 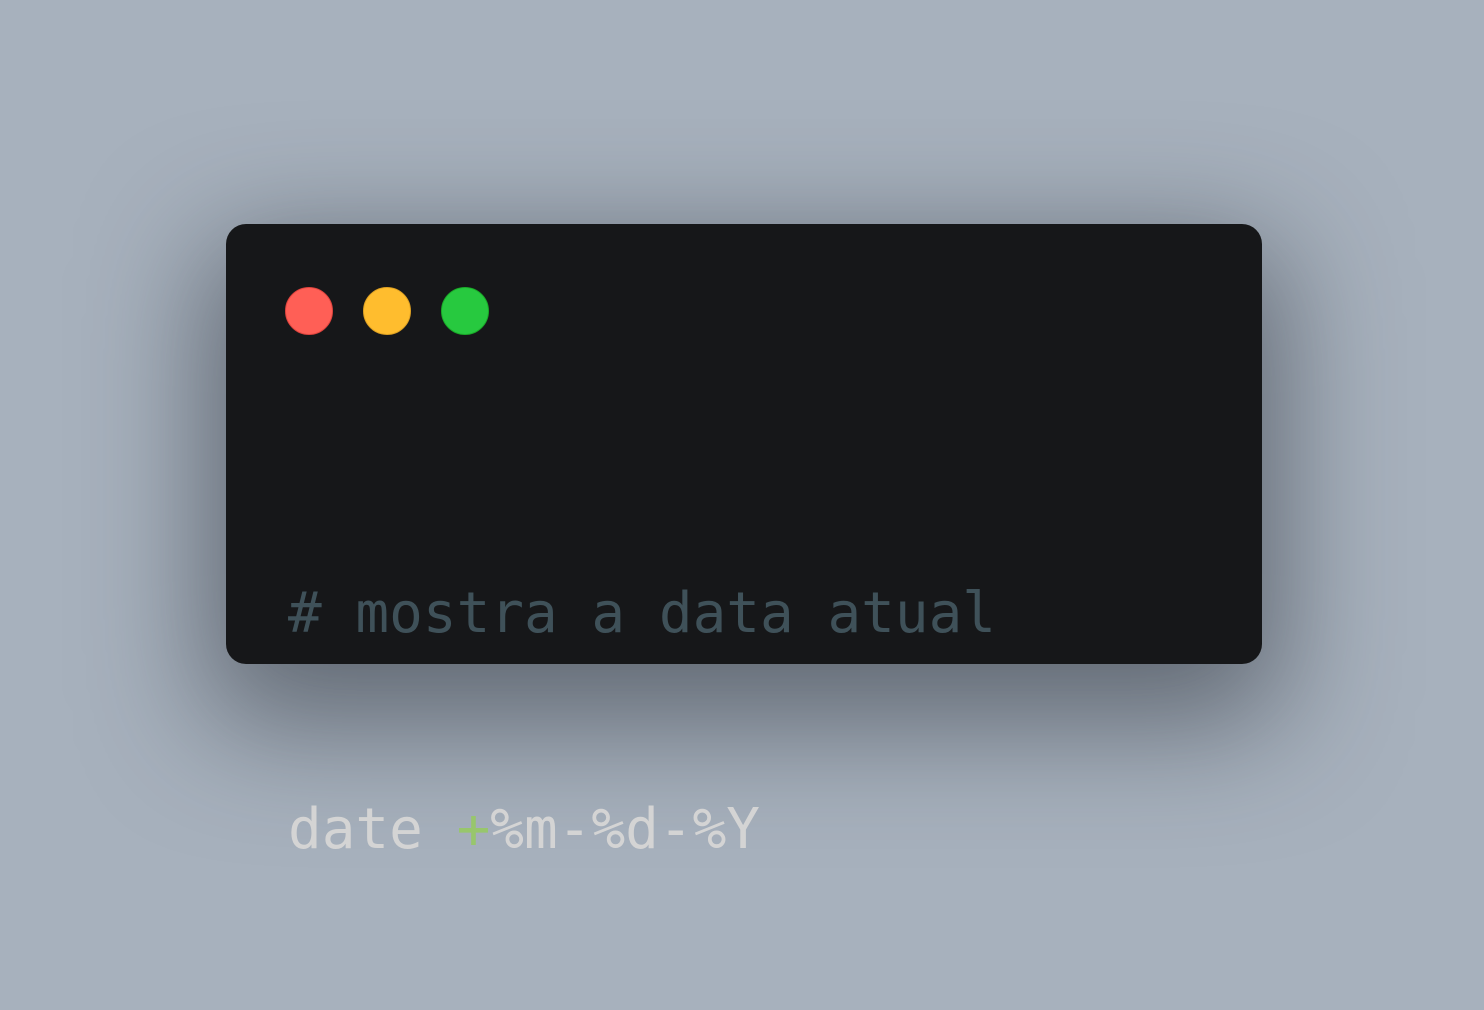 What do you see at coordinates (355, 829) in the screenshot?
I see `code-command: date` at bounding box center [355, 829].